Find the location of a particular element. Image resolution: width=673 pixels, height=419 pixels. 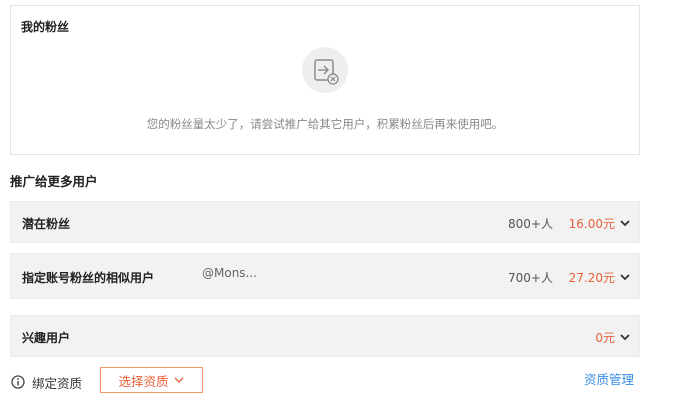

info-icon is located at coordinates (18, 382).